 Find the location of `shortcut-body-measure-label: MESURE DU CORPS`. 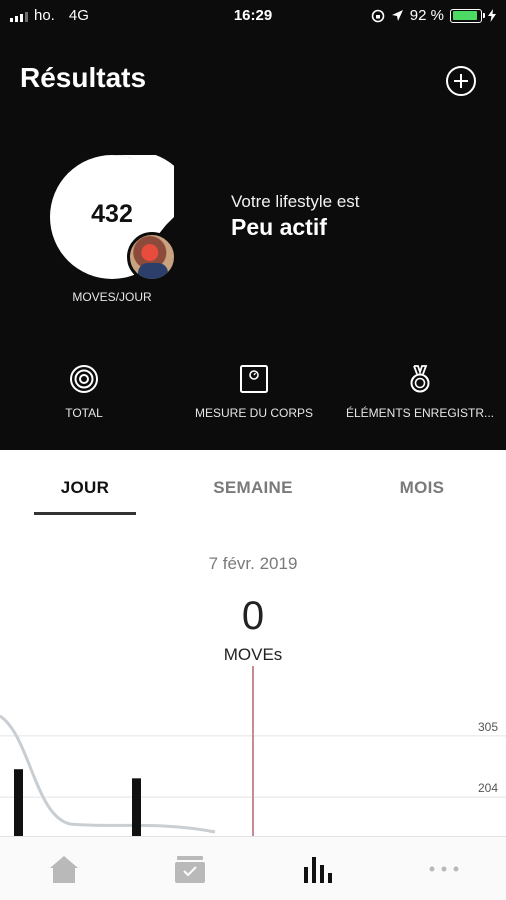

shortcut-body-measure-label: MESURE DU CORPS is located at coordinates (253, 413).